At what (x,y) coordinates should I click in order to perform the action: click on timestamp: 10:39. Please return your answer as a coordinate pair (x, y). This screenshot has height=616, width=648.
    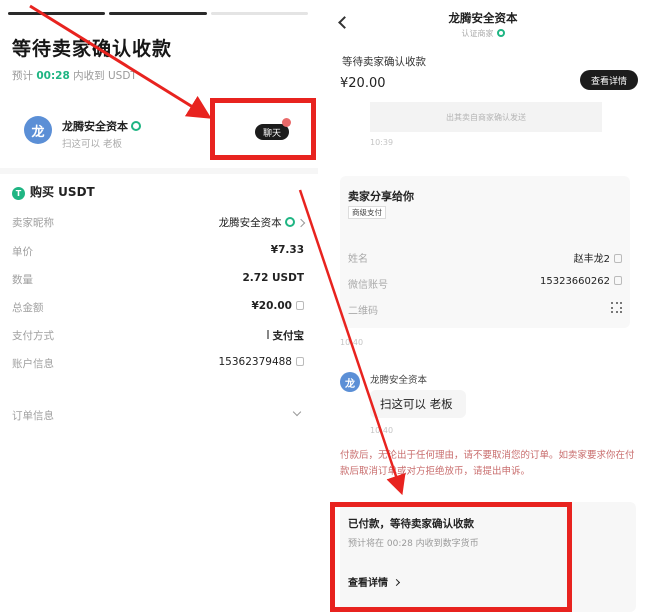
    Looking at the image, I should click on (382, 142).